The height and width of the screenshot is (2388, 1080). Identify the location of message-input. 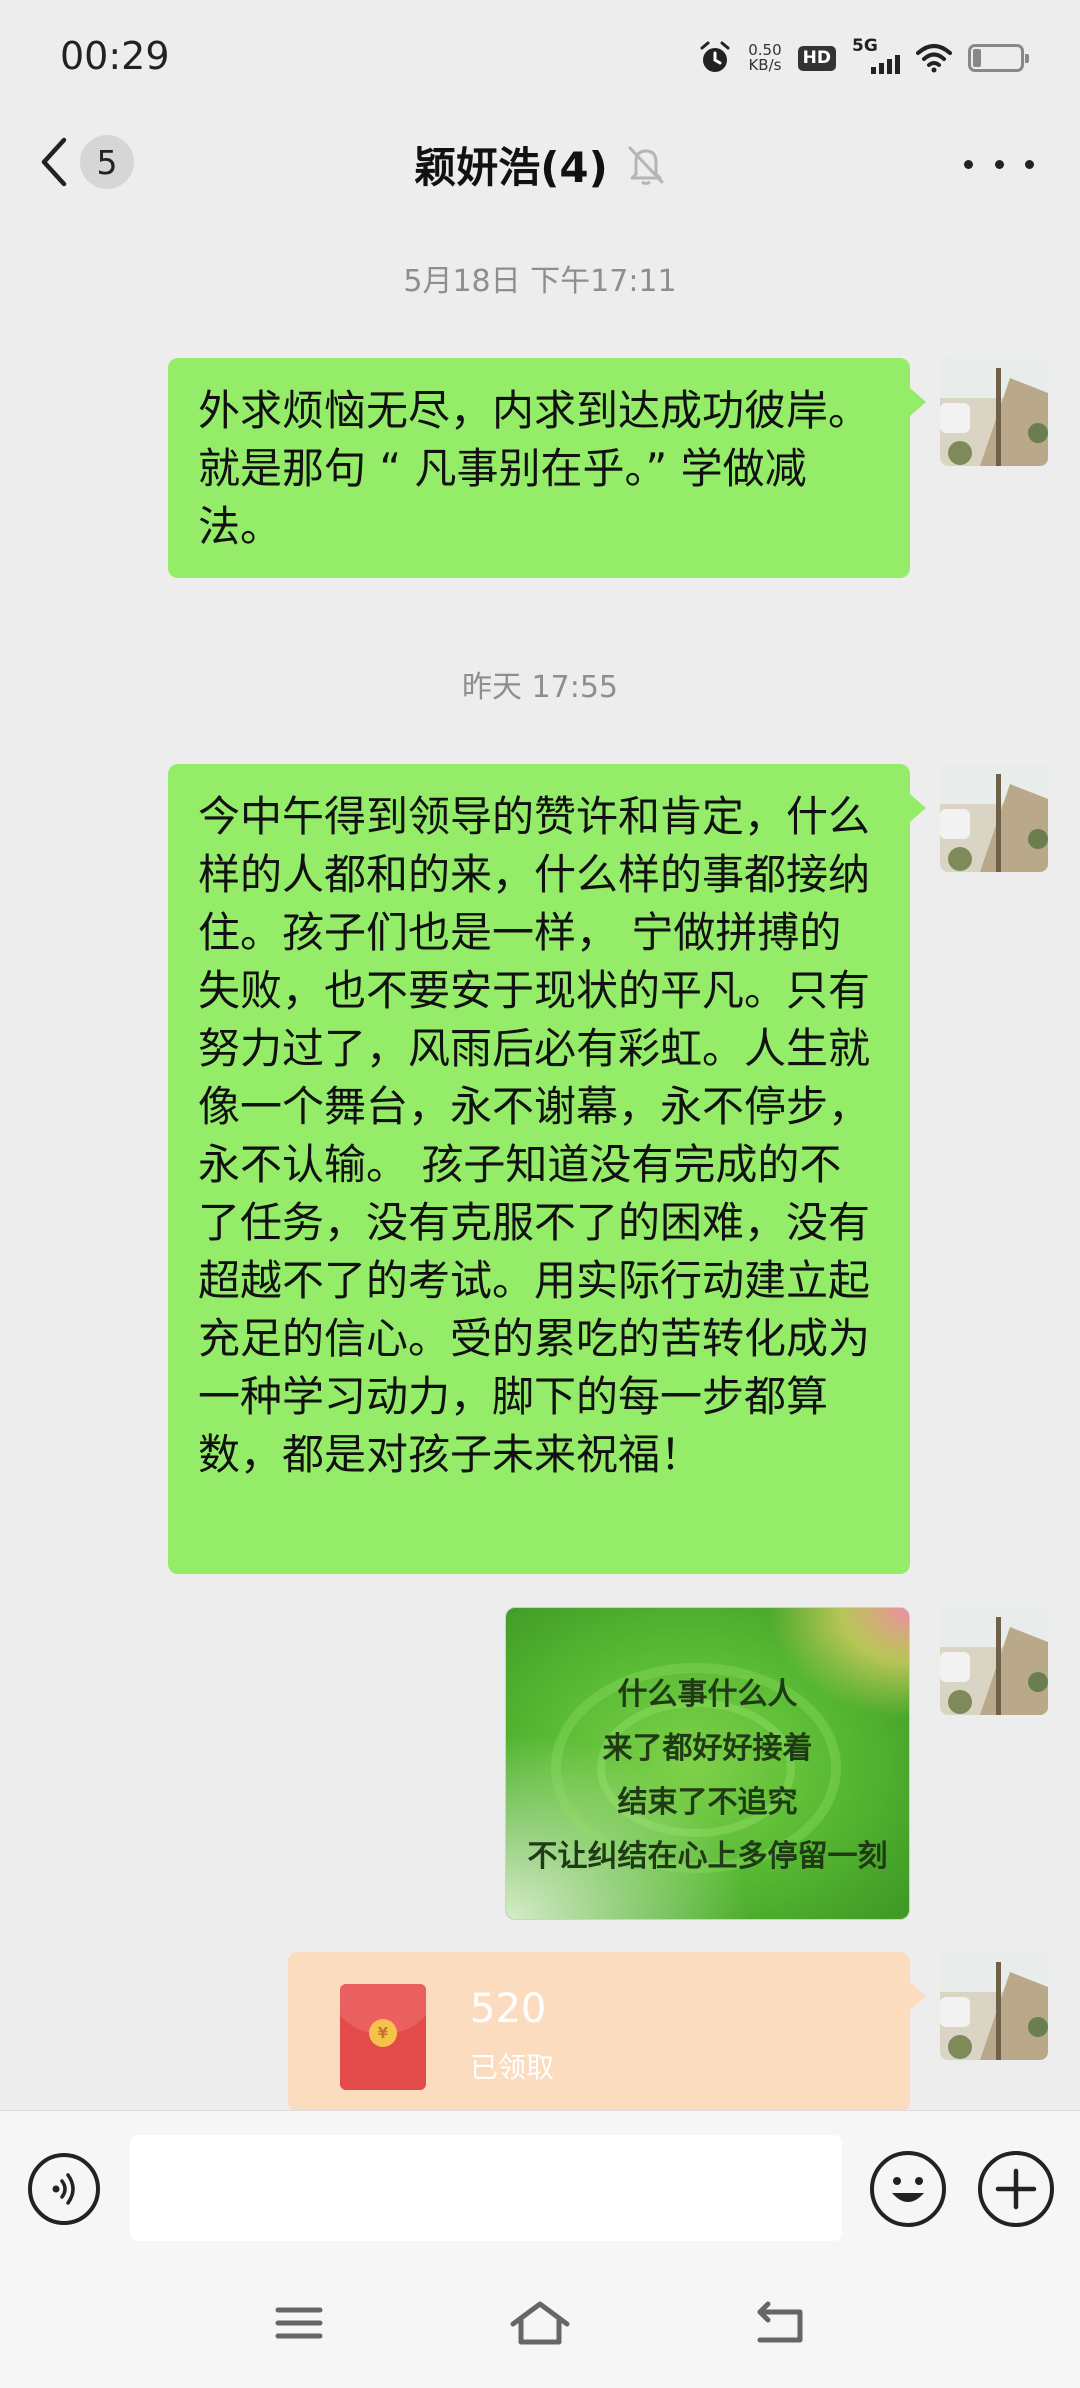
(486, 2188).